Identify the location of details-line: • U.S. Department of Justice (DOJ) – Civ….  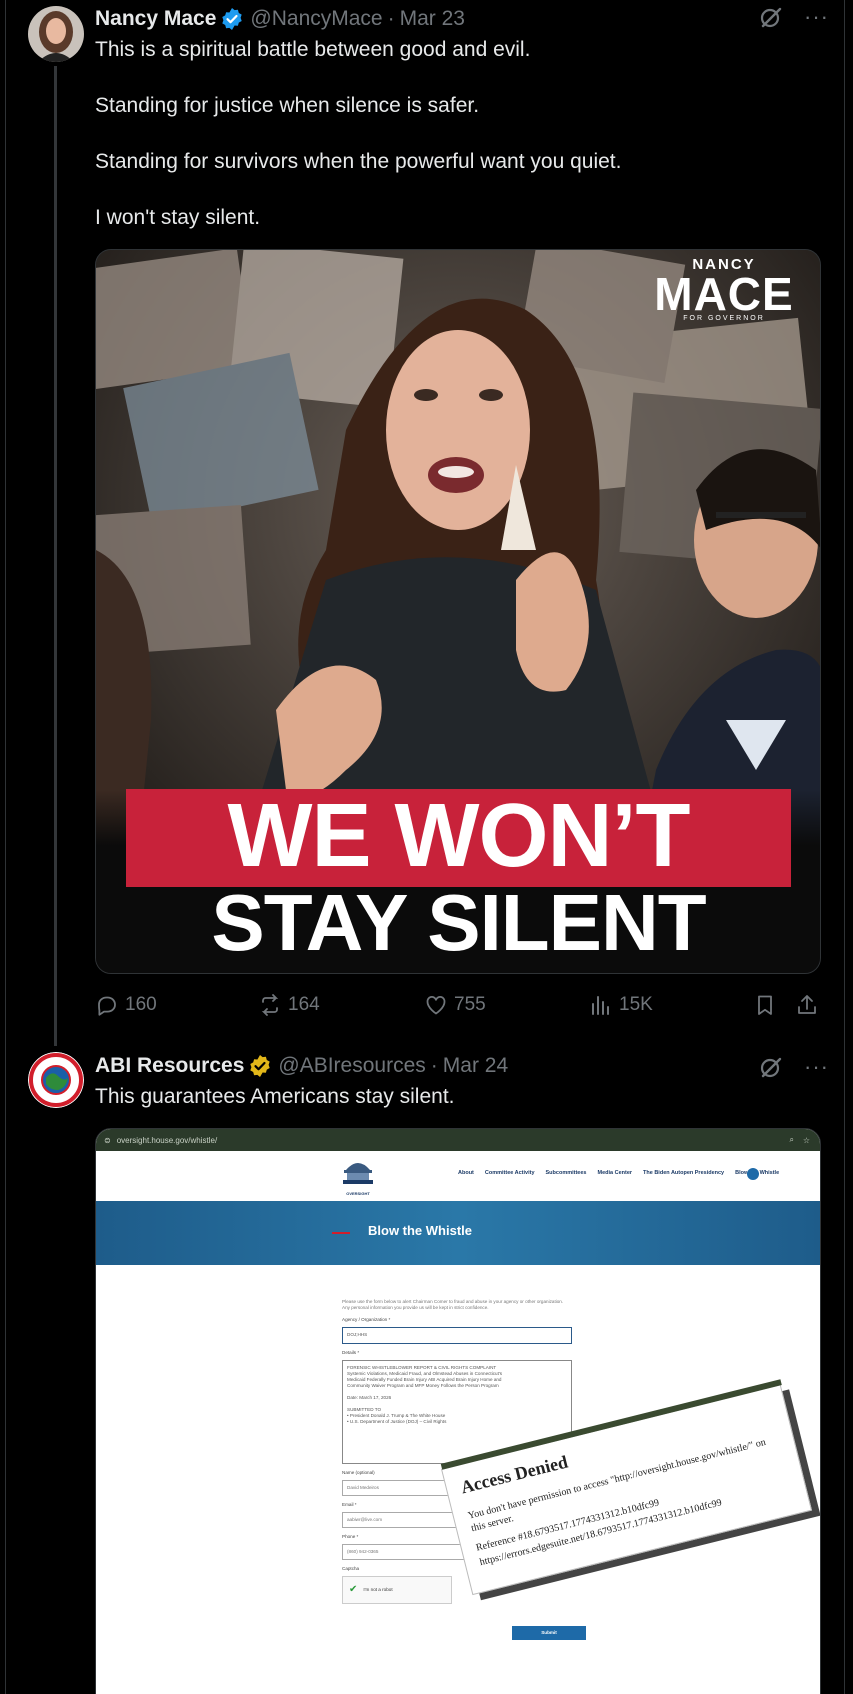
(397, 1421).